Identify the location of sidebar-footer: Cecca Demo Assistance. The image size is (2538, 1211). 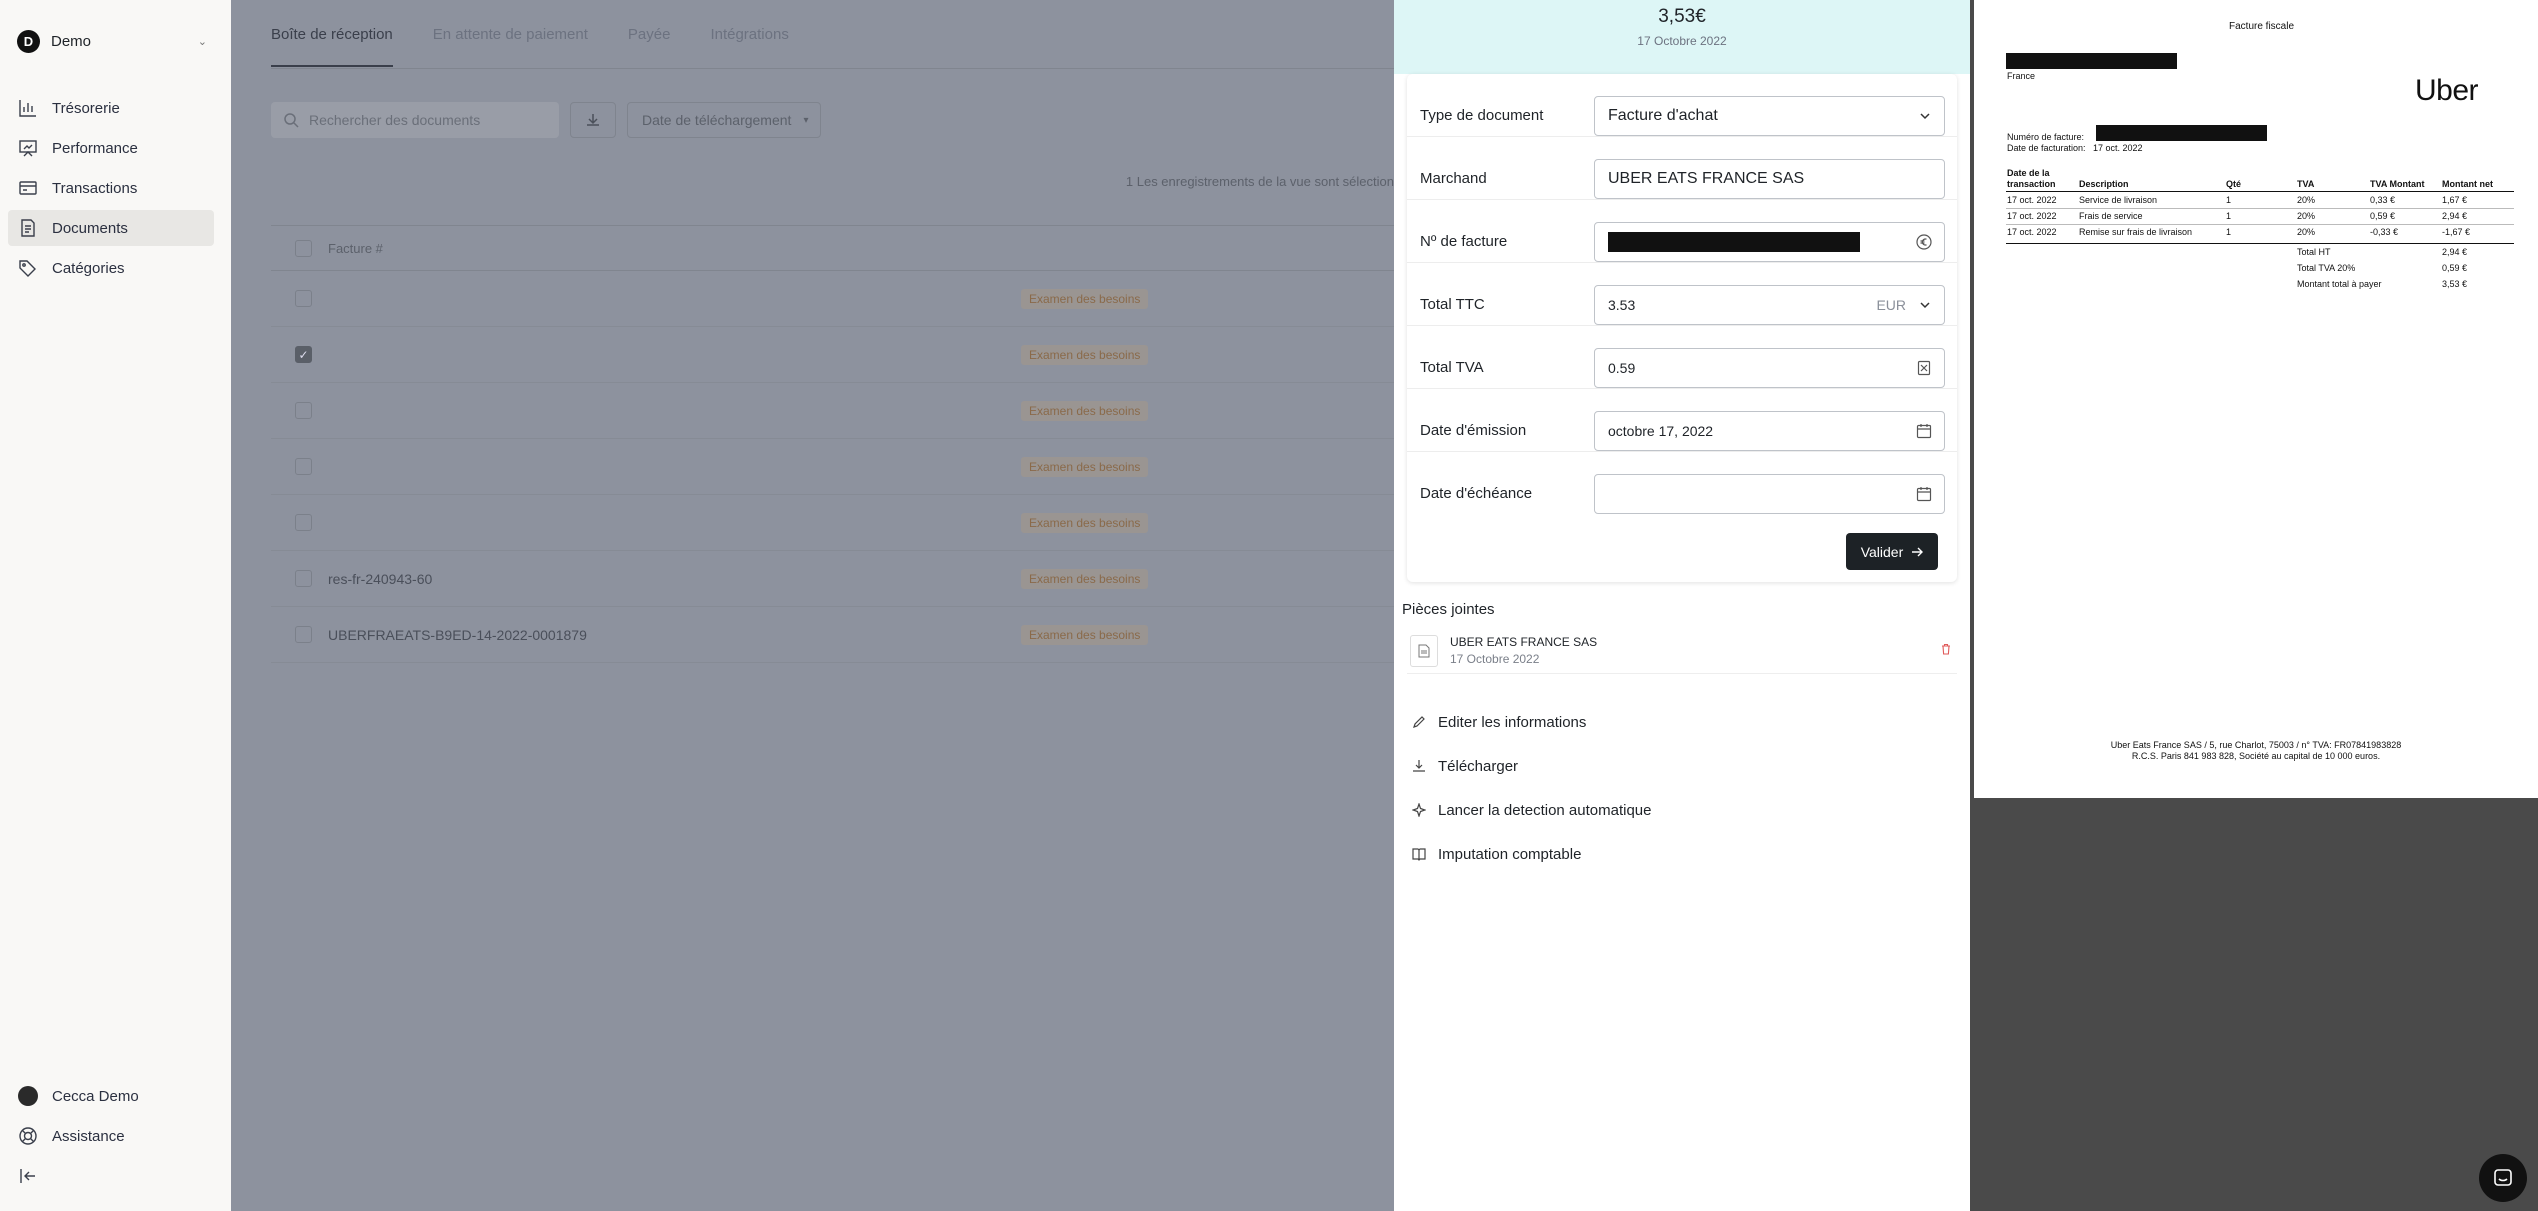
(111, 1136).